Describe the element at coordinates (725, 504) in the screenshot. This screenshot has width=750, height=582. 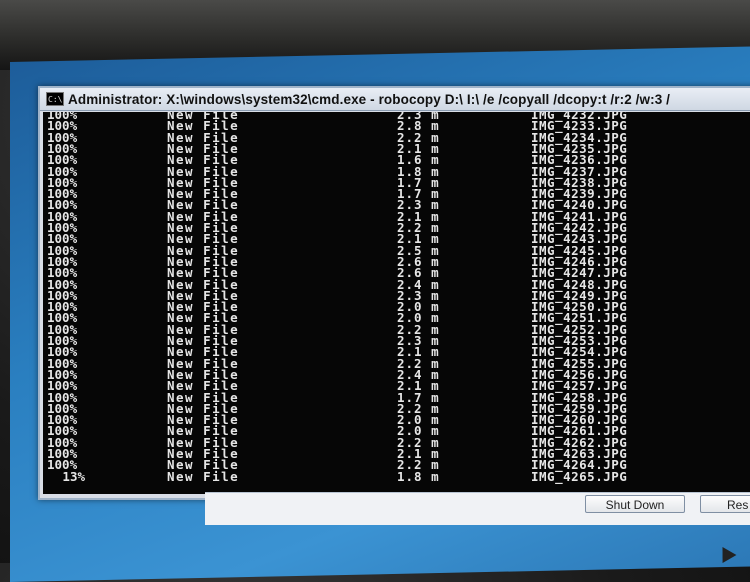
I see `restart-button: Res` at that location.